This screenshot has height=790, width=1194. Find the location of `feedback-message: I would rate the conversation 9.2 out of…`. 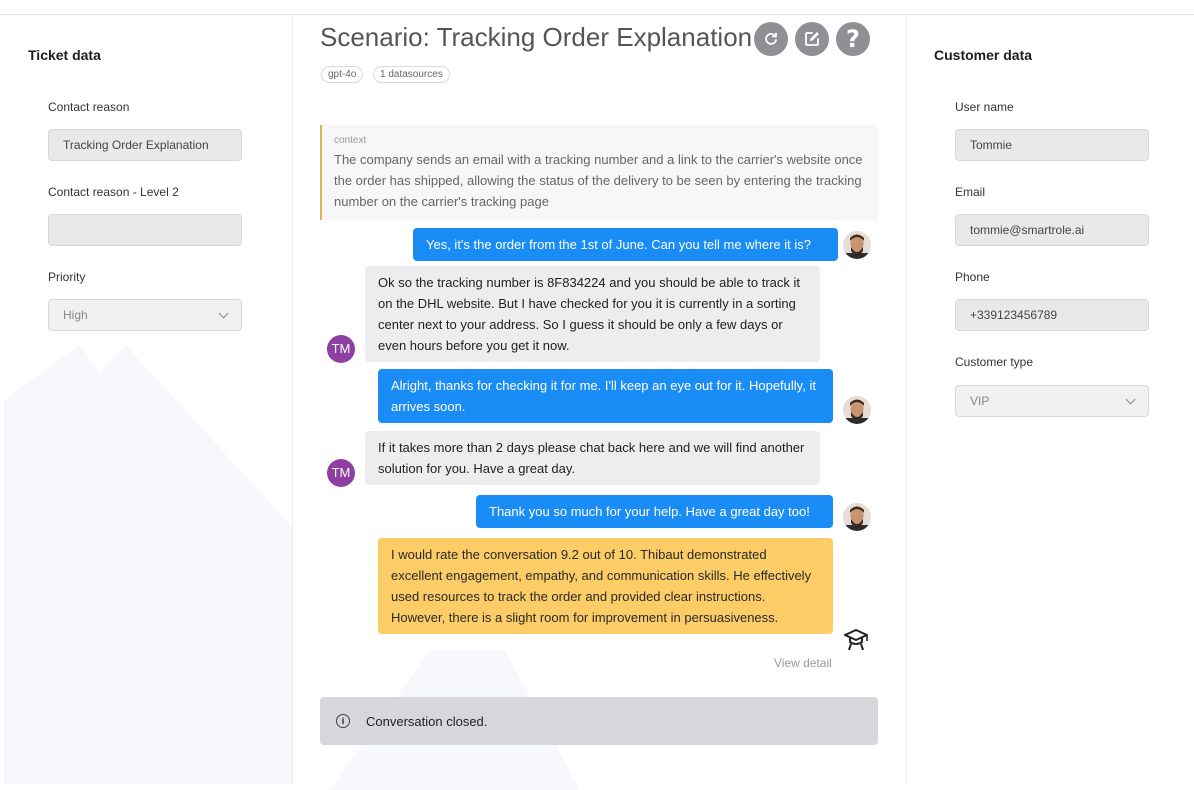

feedback-message: I would rate the conversation 9.2 out of… is located at coordinates (605, 586).